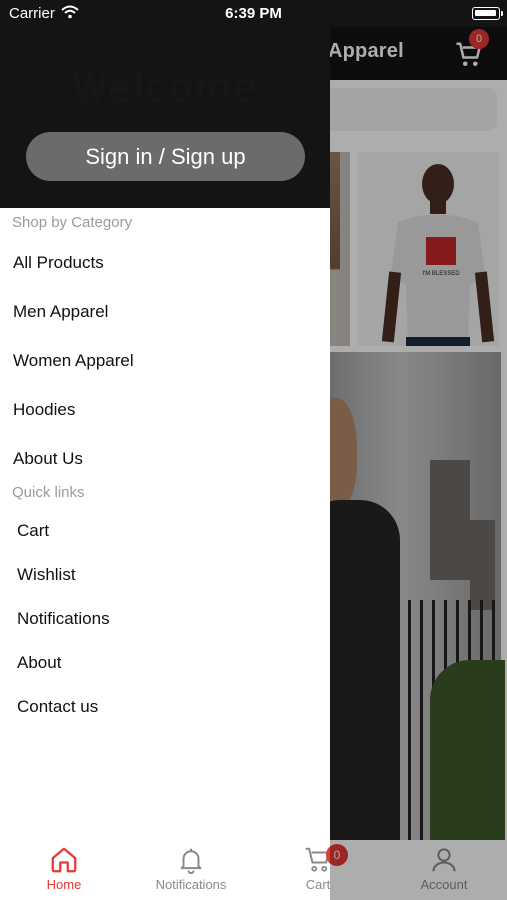 This screenshot has height=900, width=507. Describe the element at coordinates (191, 884) in the screenshot. I see `tab-notifications-label: Notifications` at that location.